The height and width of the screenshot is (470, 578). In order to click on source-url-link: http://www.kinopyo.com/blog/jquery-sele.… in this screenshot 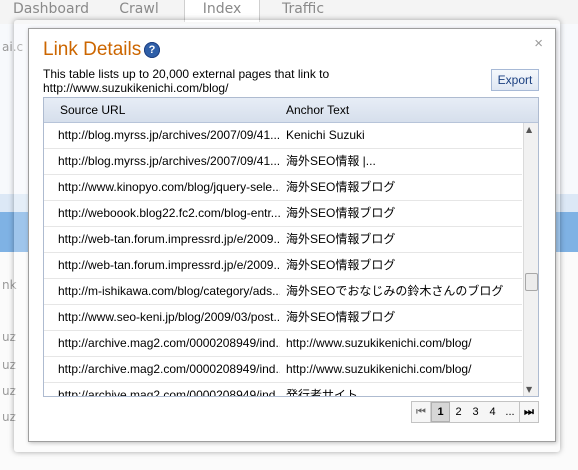, I will do `click(169, 187)`.